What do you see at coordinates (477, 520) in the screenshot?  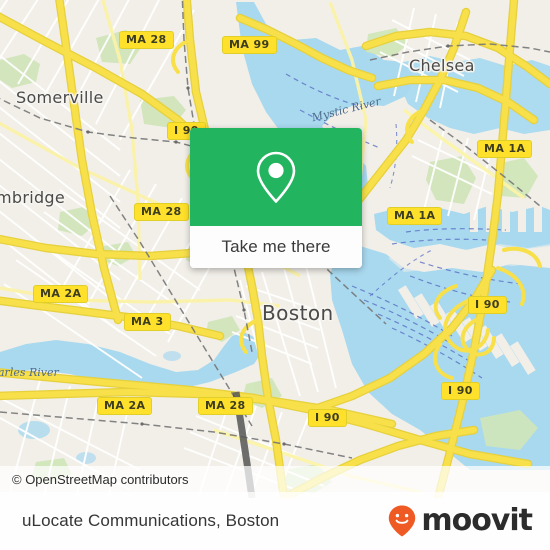 I see `moovit-wordmark: moovit` at bounding box center [477, 520].